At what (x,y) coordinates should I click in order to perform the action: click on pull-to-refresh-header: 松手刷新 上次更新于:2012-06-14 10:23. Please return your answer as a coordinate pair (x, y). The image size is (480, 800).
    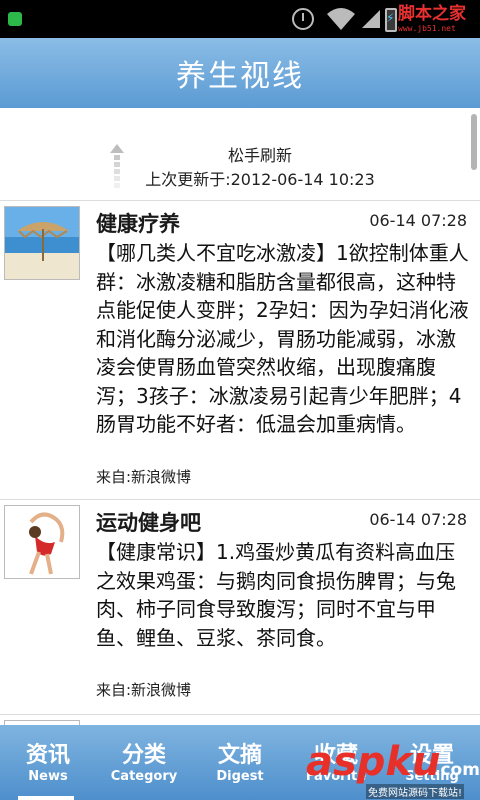
    Looking at the image, I should click on (240, 154).